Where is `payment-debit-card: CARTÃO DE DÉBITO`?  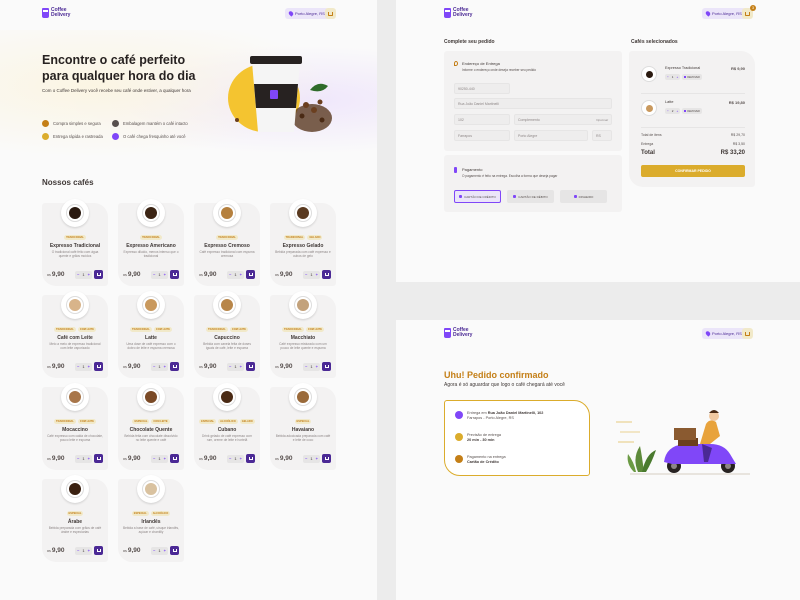 payment-debit-card: CARTÃO DE DÉBITO is located at coordinates (530, 196).